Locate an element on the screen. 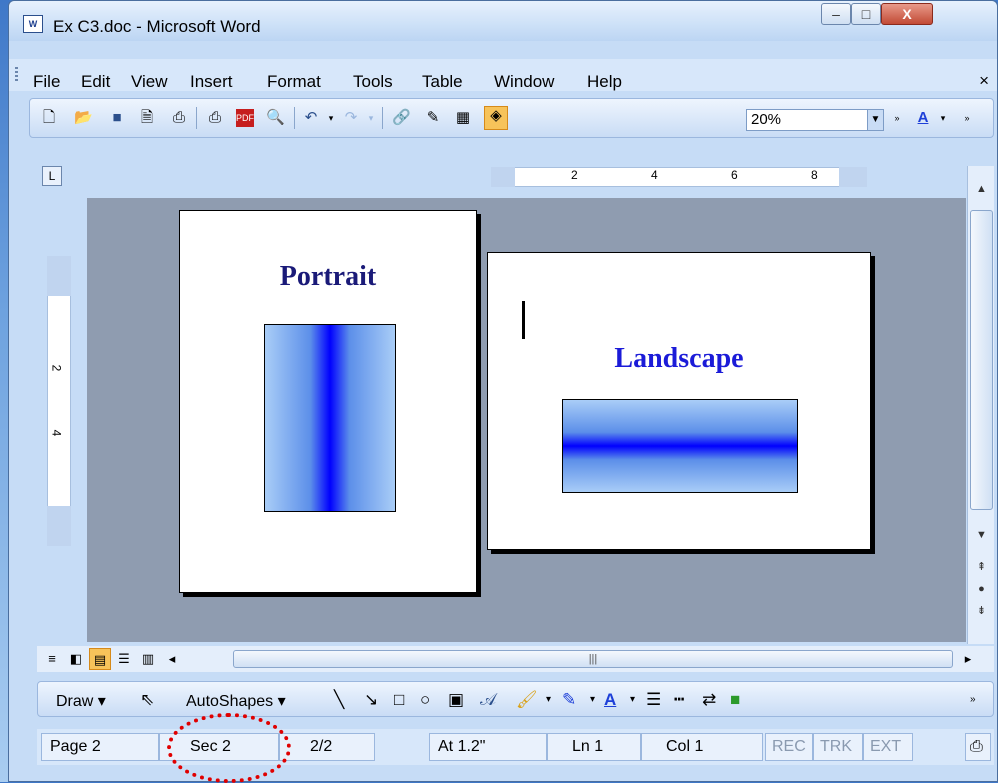 The image size is (998, 783). status-trk: TRK is located at coordinates (838, 747).